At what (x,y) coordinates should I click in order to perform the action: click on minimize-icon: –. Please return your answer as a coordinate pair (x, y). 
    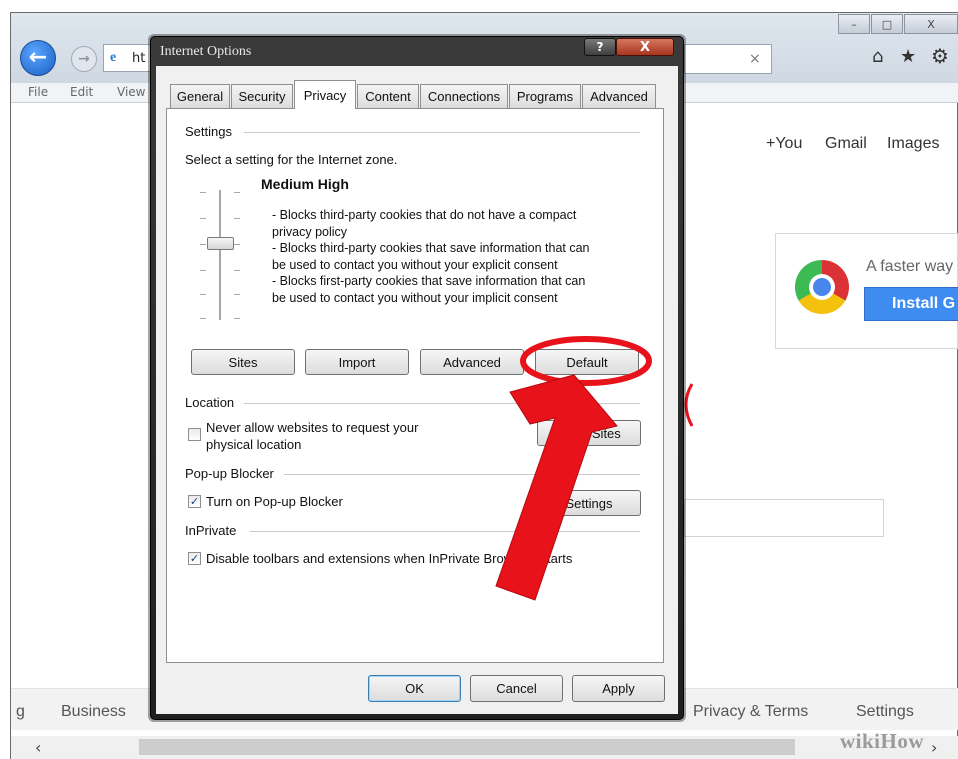
    Looking at the image, I should click on (854, 24).